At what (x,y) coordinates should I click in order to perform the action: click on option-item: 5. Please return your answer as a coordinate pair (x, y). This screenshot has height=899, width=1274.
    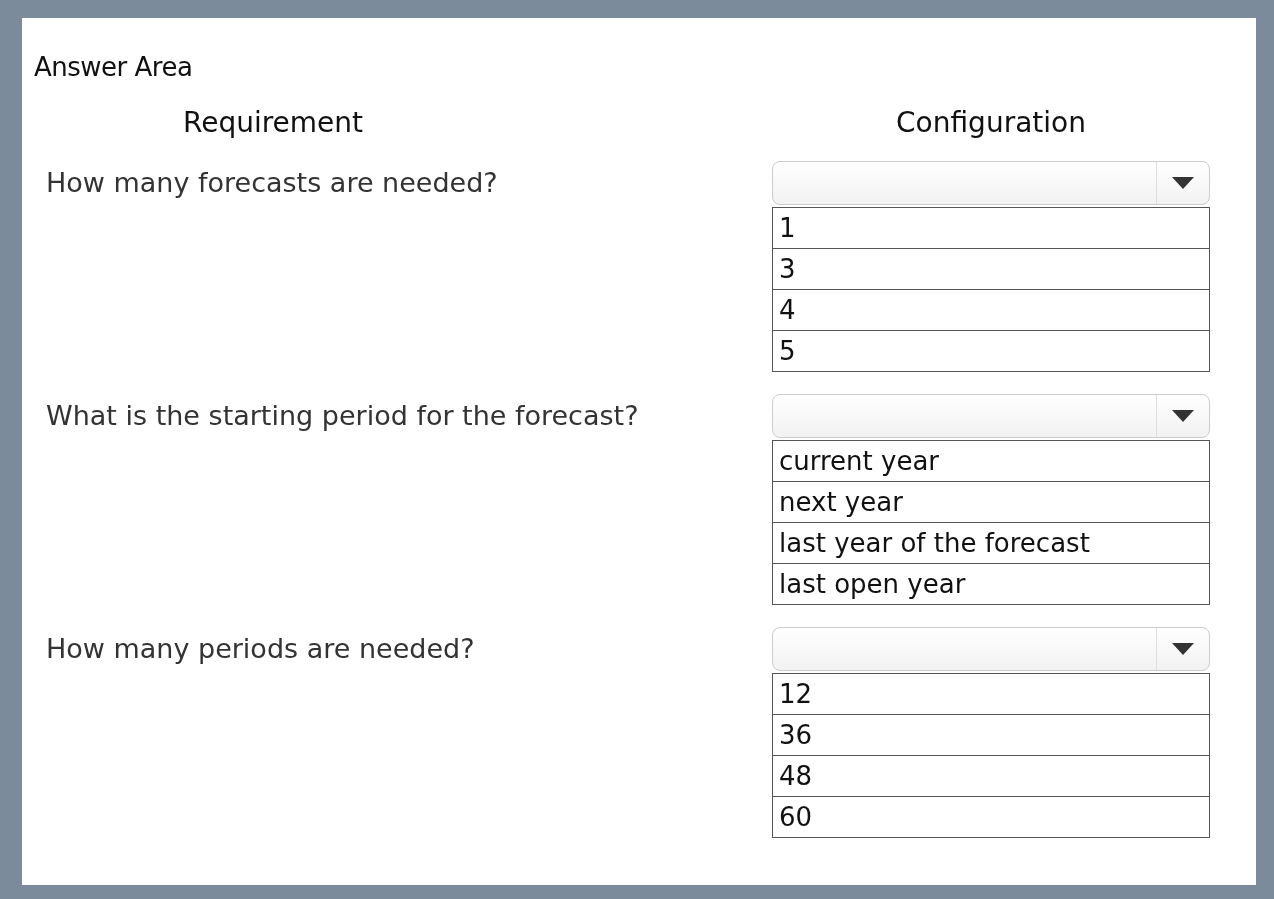
    Looking at the image, I should click on (991, 350).